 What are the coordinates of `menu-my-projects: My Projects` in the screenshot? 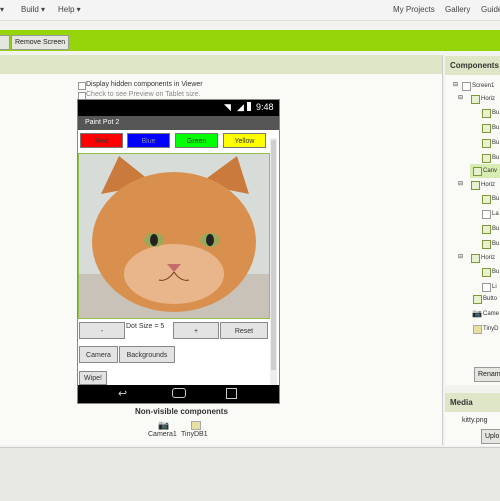 It's located at (414, 9).